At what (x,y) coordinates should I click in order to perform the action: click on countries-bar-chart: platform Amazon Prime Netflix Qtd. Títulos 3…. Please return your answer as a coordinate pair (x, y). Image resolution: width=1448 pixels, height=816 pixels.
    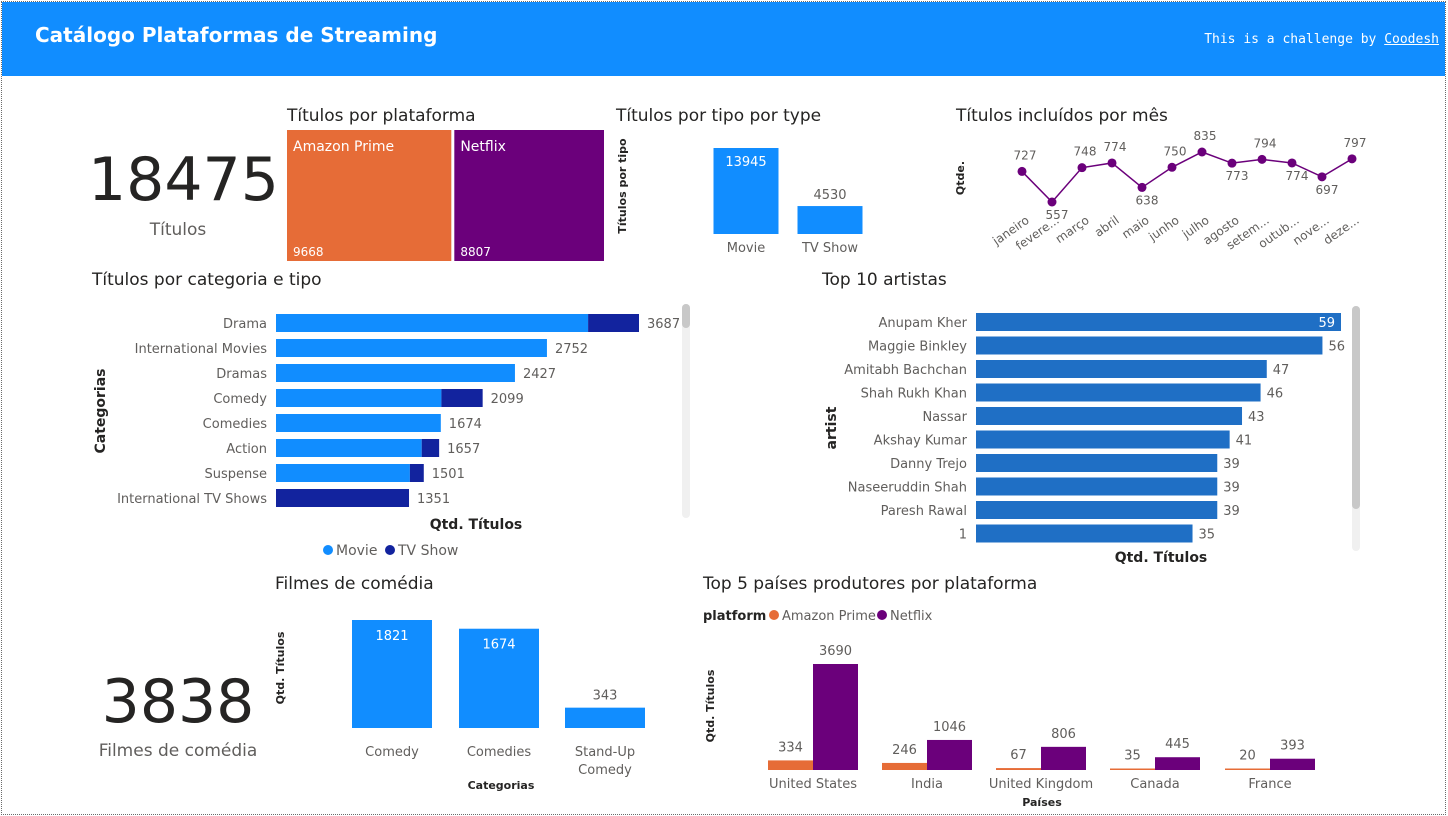
    Looking at the image, I should click on (1050, 705).